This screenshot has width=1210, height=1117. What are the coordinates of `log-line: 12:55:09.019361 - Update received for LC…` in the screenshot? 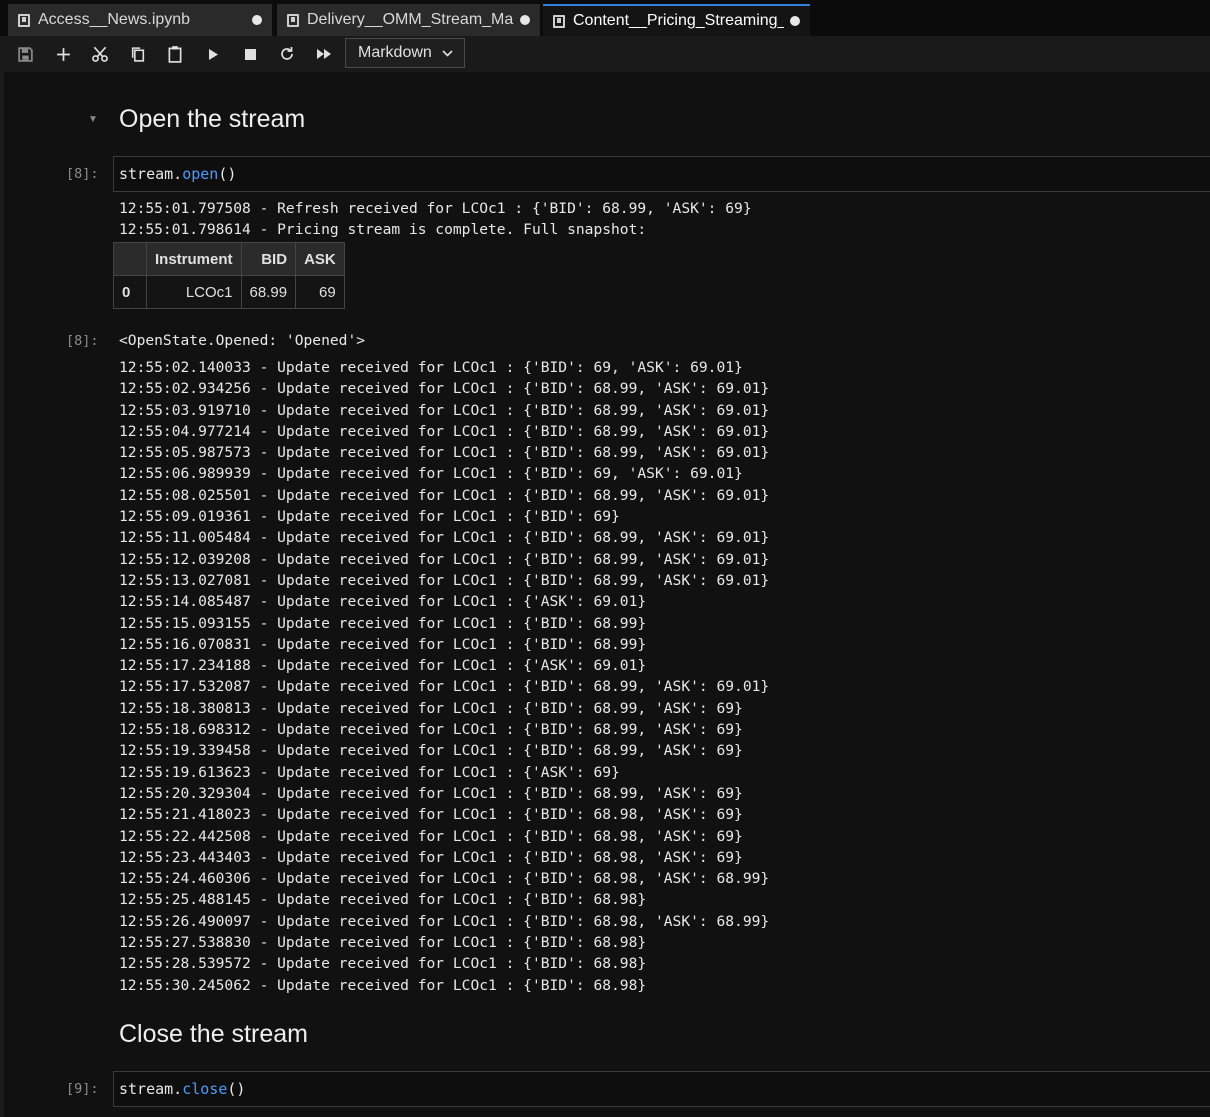 It's located at (369, 517).